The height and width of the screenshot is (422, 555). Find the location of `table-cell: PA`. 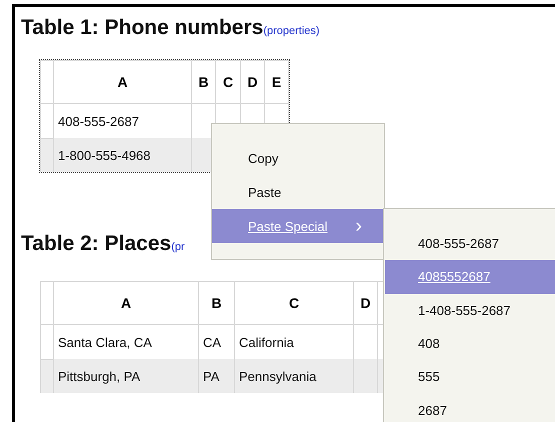

table-cell: PA is located at coordinates (216, 376).